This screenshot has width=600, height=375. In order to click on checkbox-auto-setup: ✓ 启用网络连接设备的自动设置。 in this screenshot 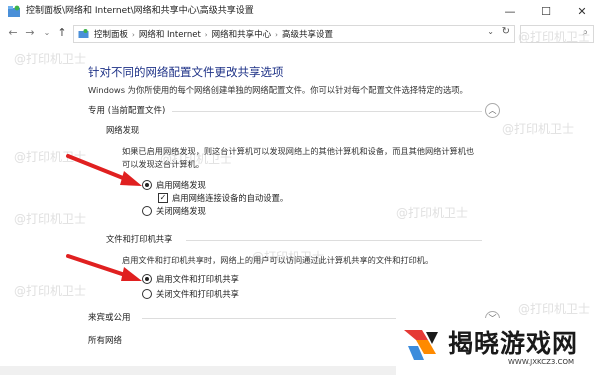, I will do `click(223, 198)`.